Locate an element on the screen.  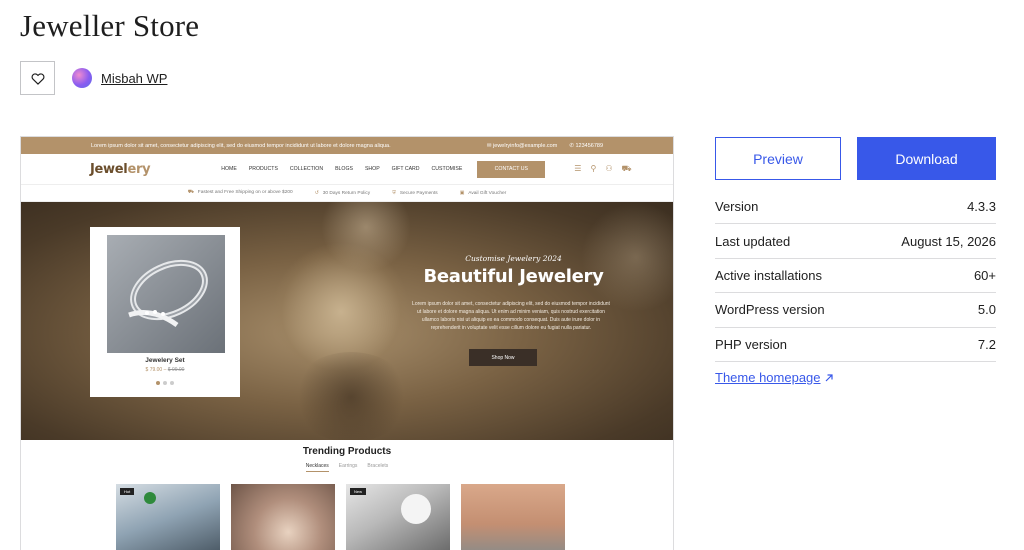
shop-now-button: Shop Now is located at coordinates (503, 357).